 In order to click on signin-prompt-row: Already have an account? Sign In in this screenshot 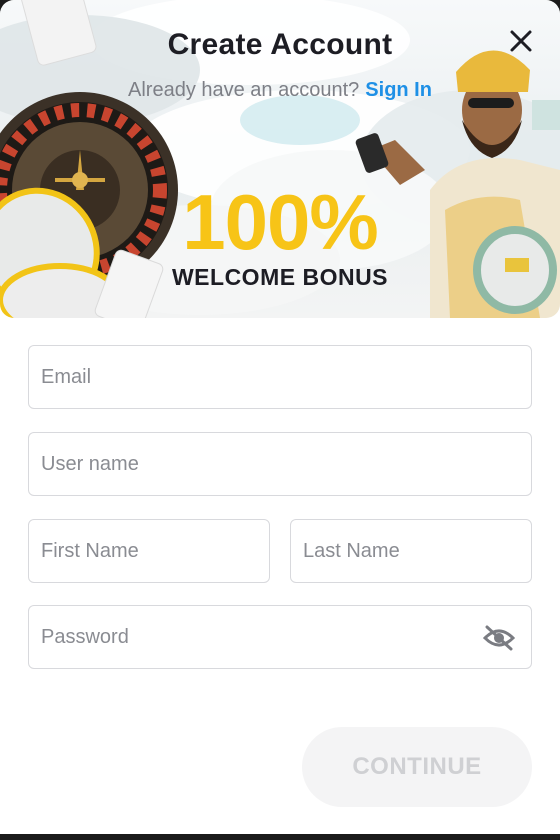, I will do `click(280, 90)`.